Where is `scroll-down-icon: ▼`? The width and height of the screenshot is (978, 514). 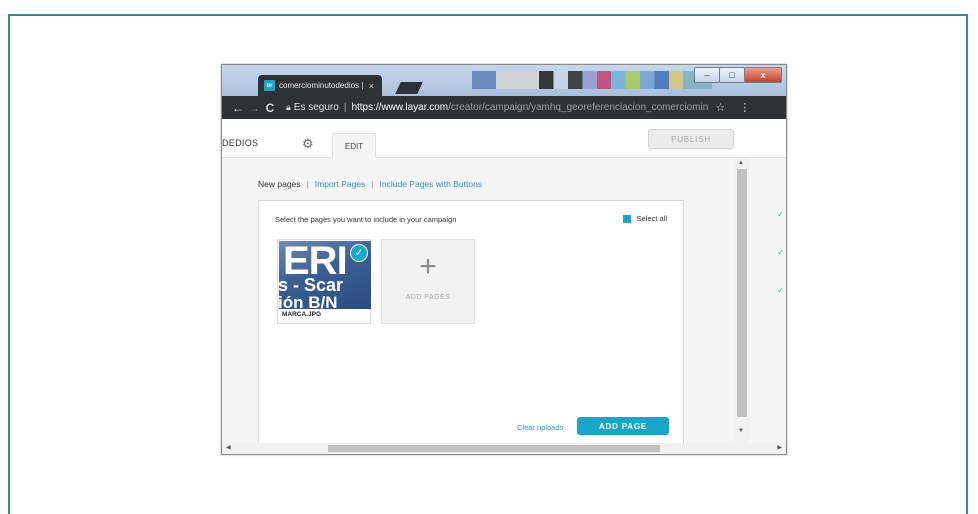 scroll-down-icon: ▼ is located at coordinates (741, 431).